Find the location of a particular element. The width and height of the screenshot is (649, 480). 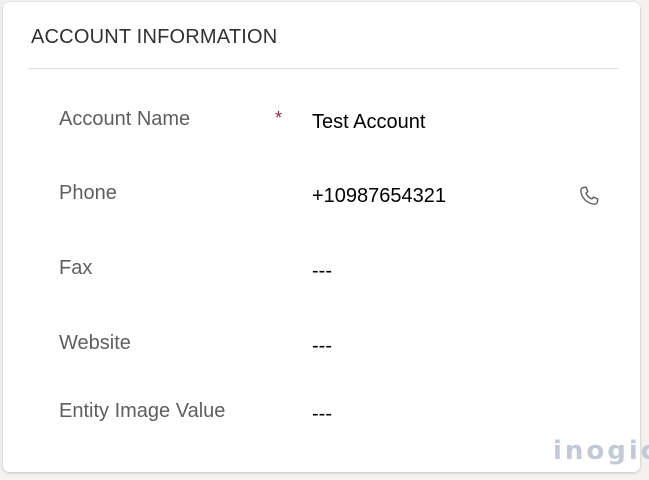

field-row-account-name: Account Name * Test Account is located at coordinates (321, 122).